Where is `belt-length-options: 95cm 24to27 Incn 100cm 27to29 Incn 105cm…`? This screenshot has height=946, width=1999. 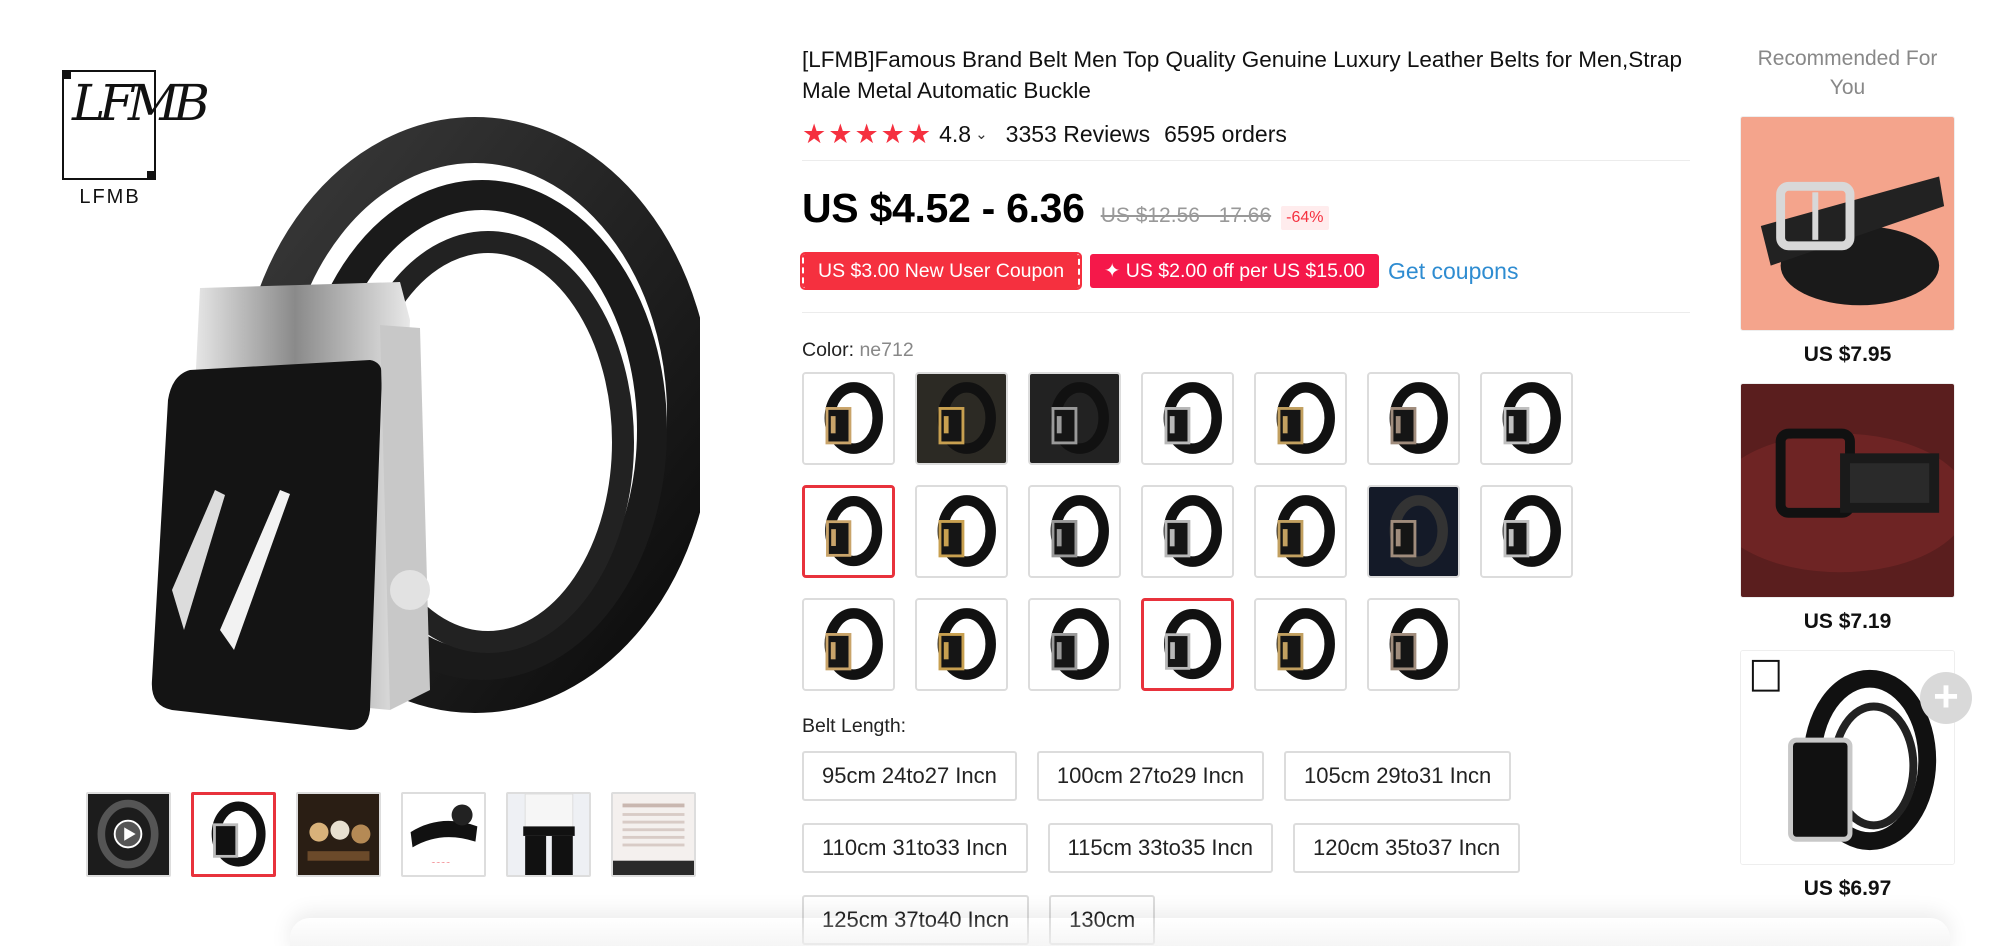 belt-length-options: 95cm 24to27 Incn 100cm 27to29 Incn 105cm… is located at coordinates (1192, 848).